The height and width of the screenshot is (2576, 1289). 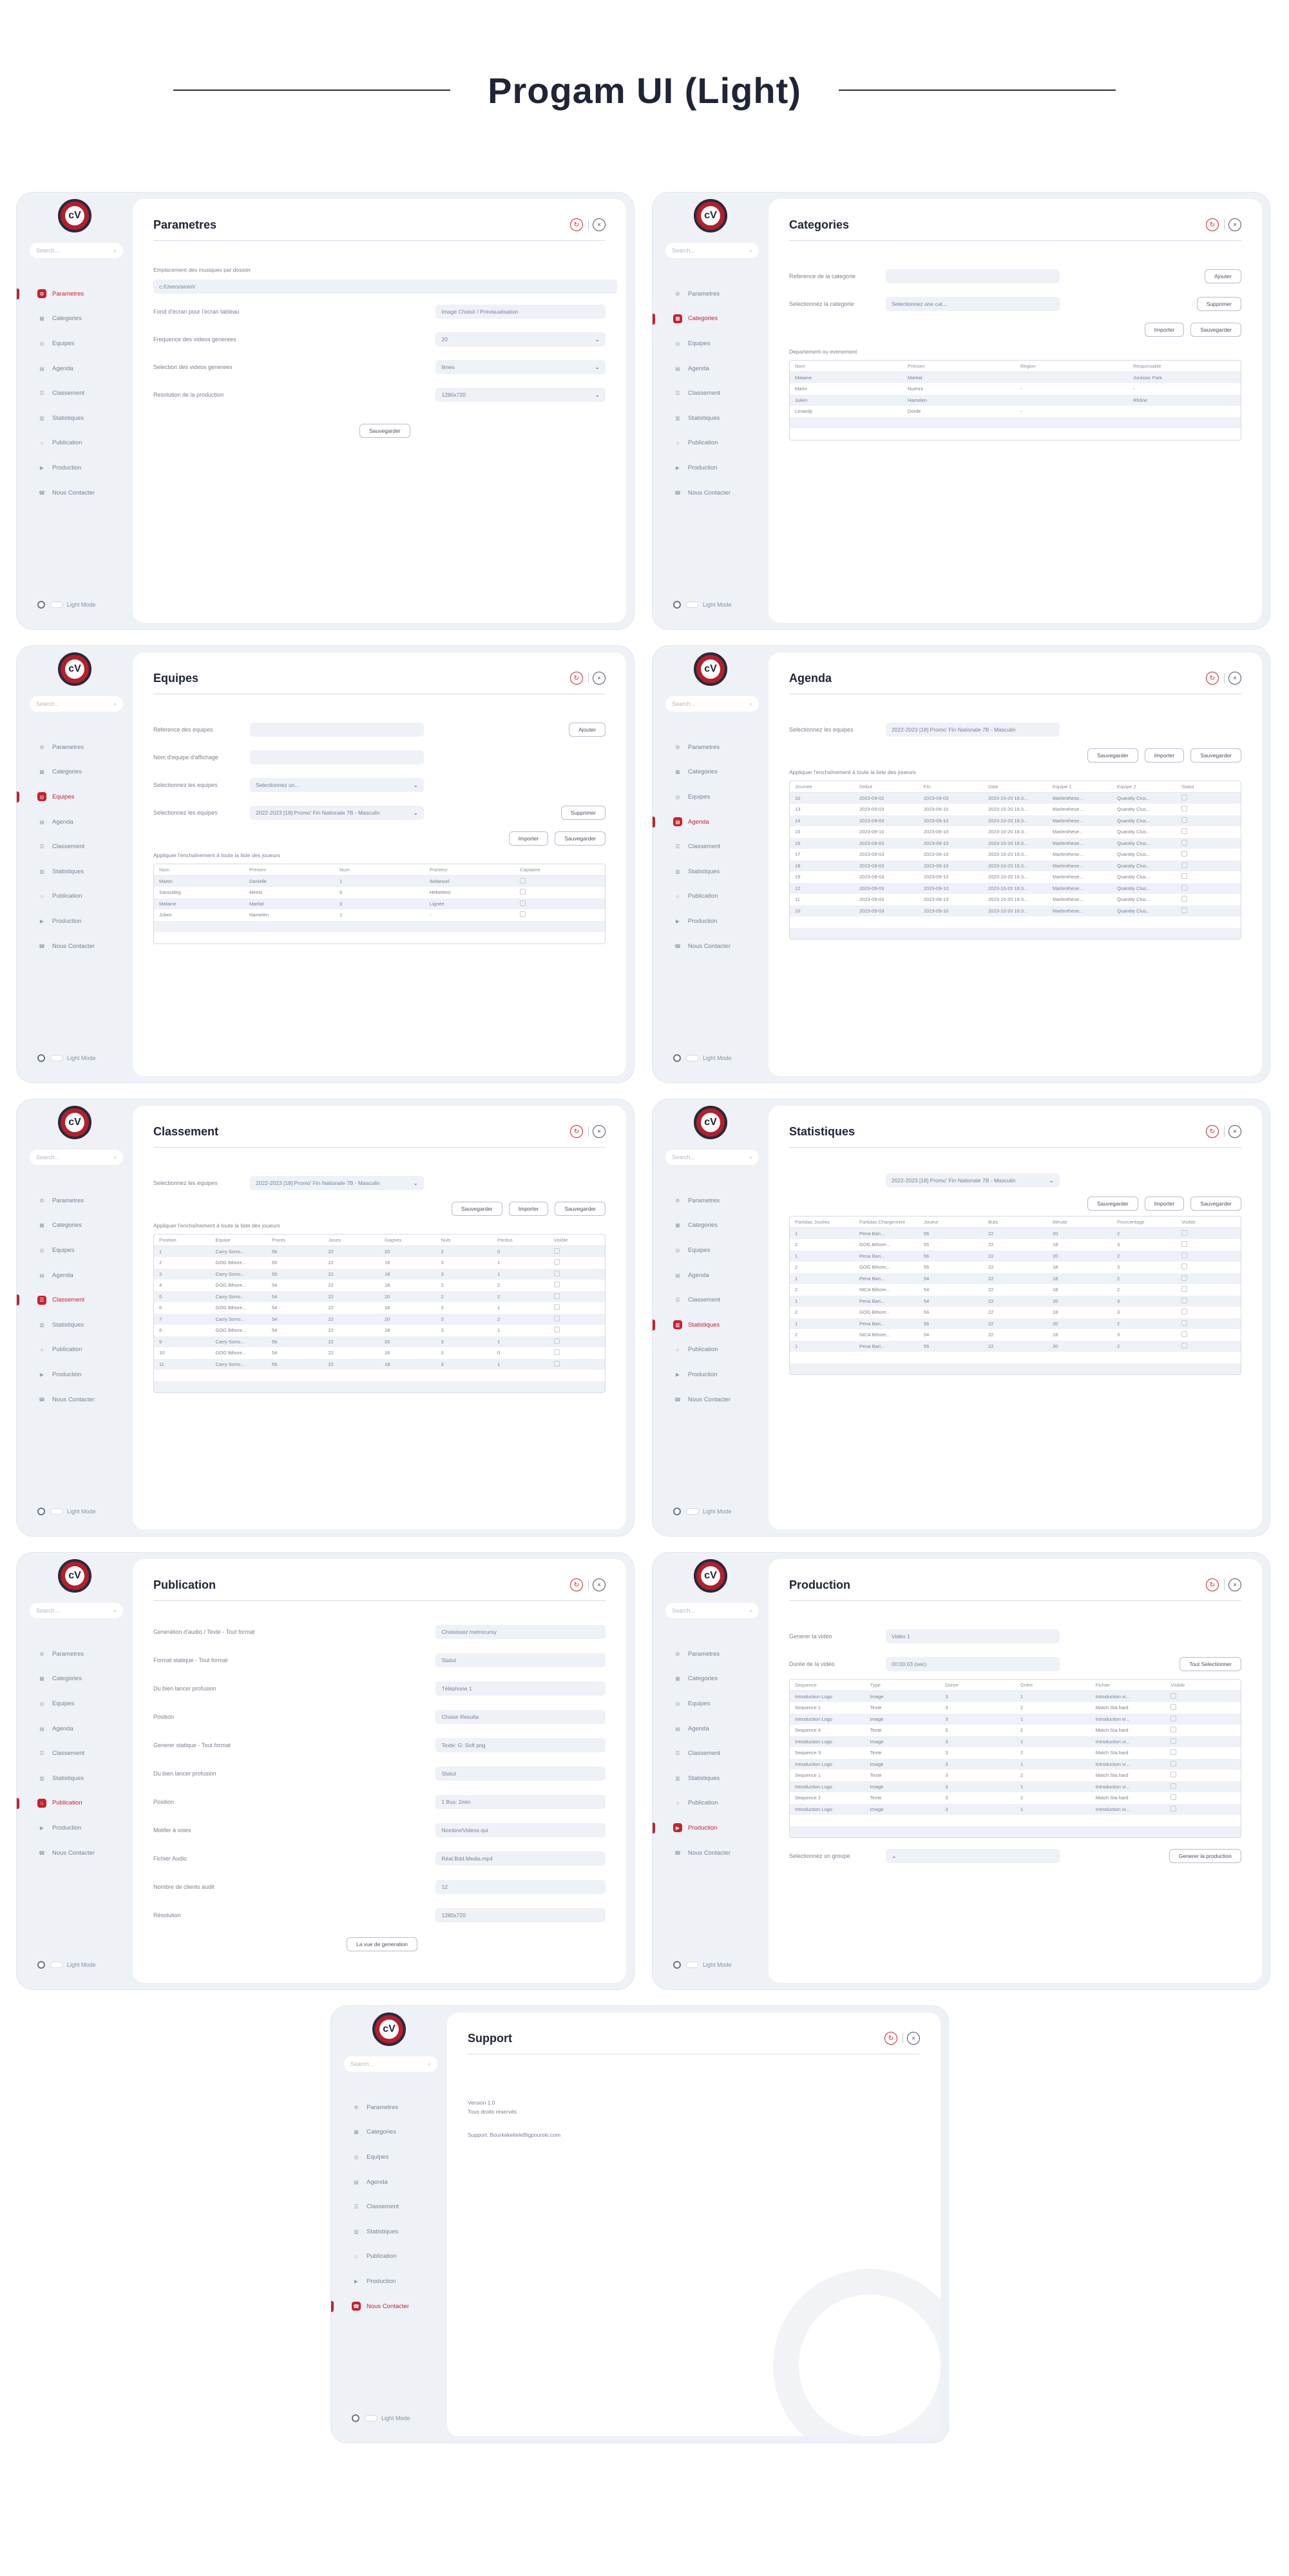 I want to click on table-row: 2 NICA Bihore... 54 22 18 3, so click(x=1015, y=1335).